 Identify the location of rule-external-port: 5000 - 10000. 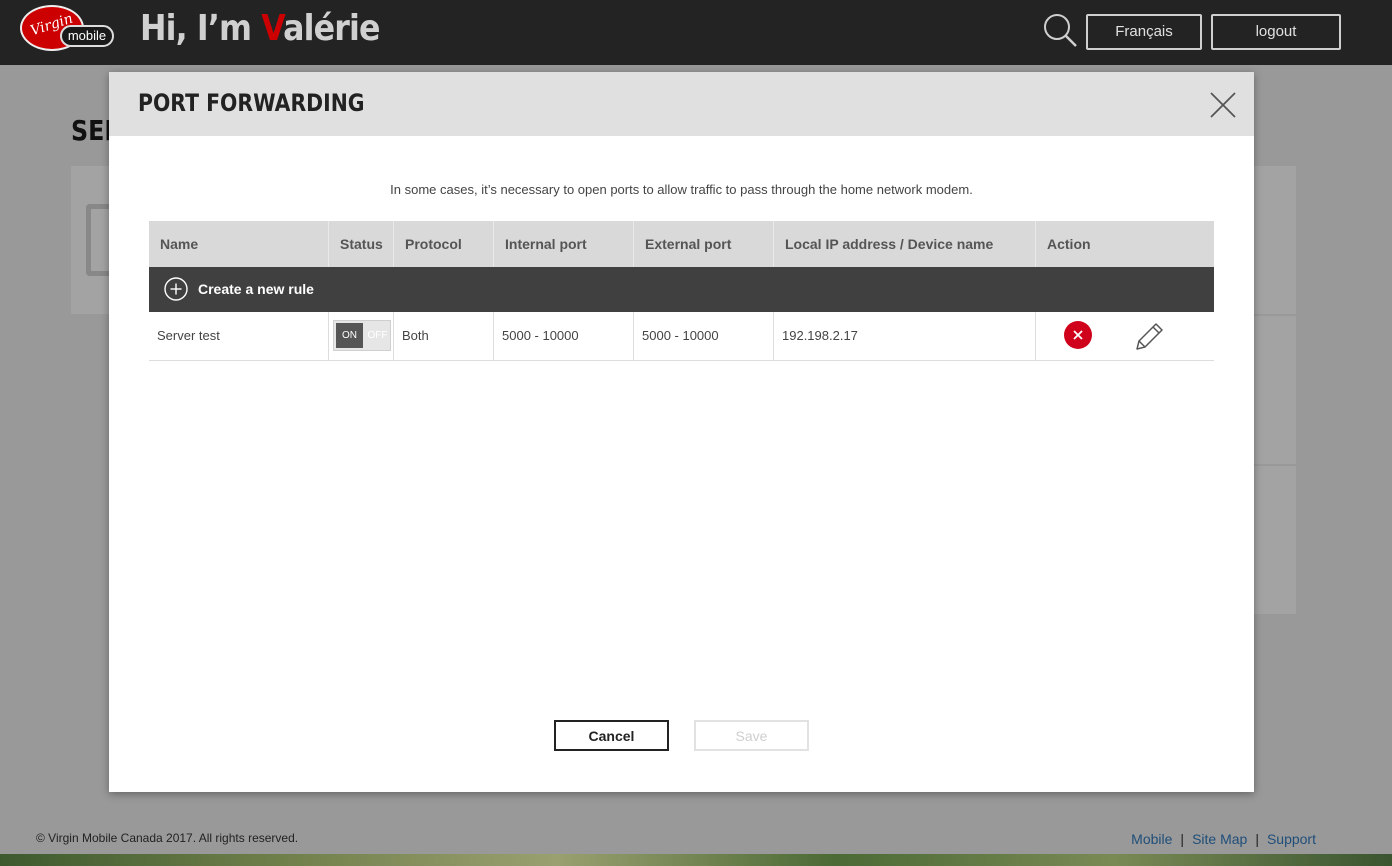
(704, 336).